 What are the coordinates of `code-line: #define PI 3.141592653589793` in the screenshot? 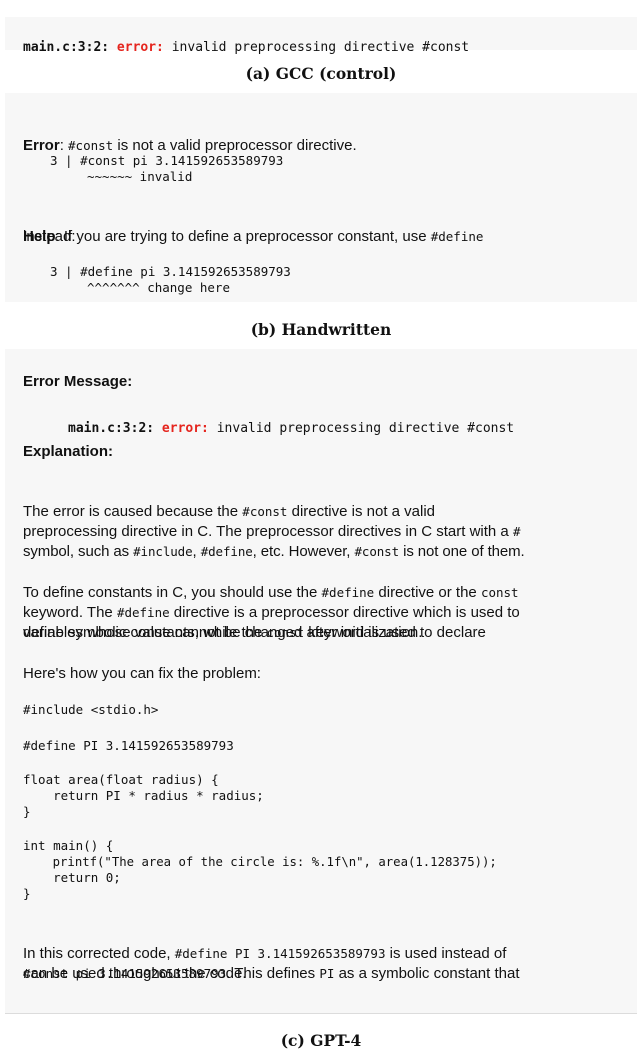 It's located at (128, 745).